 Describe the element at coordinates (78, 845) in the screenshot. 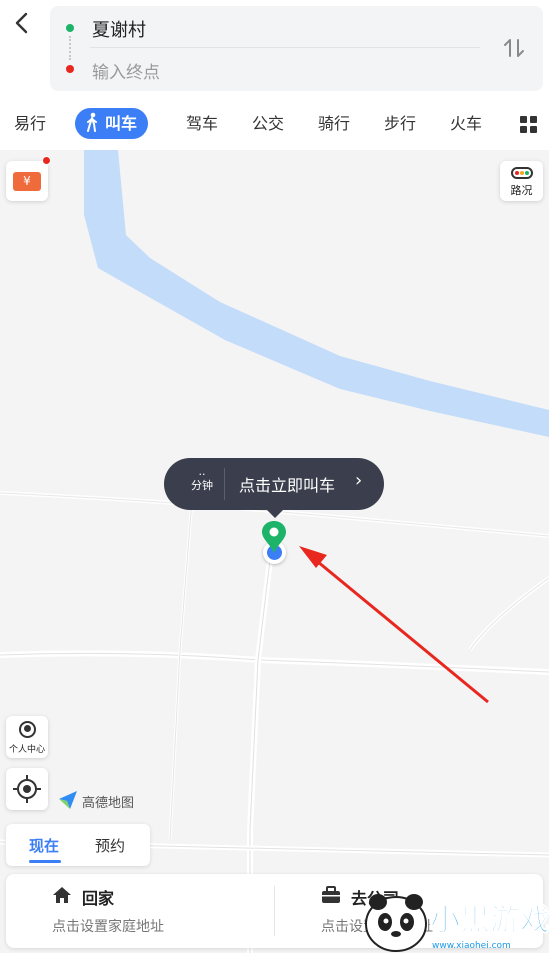

I see `time-tabs: 现在 预约` at that location.